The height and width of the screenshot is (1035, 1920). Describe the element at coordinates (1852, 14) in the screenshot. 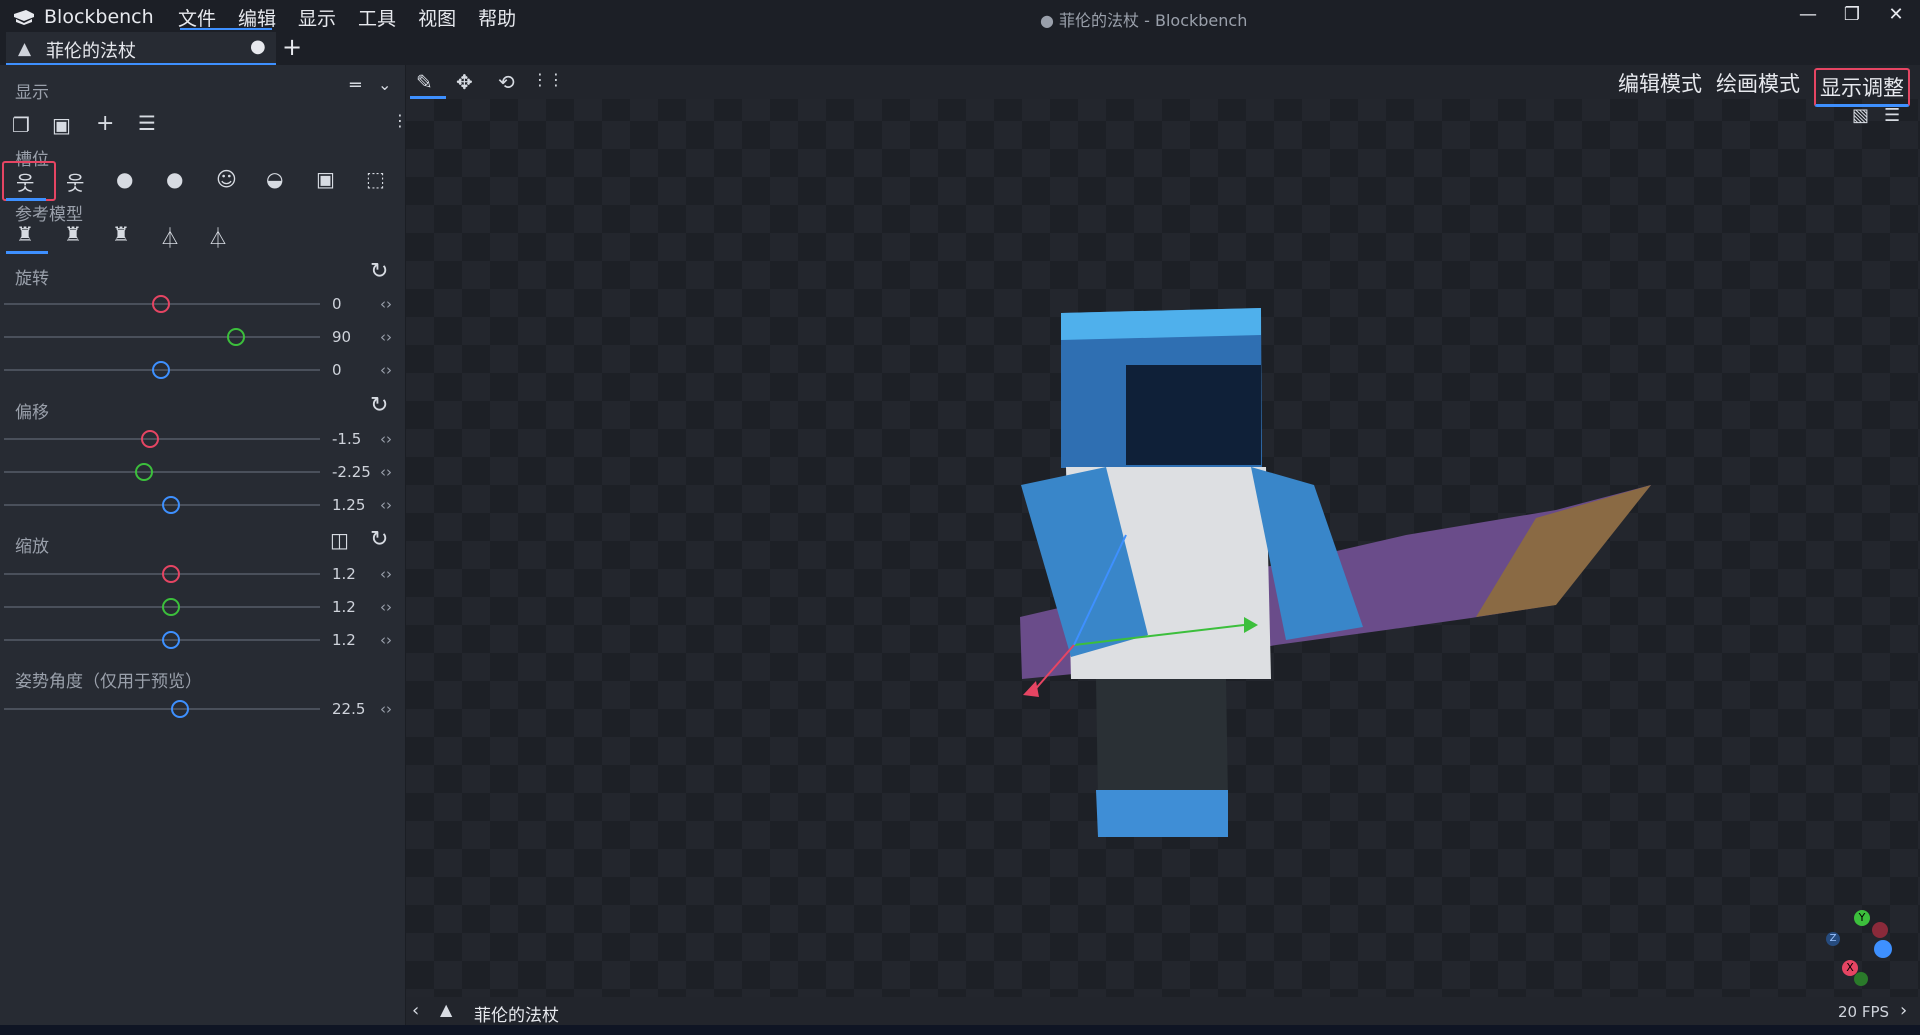

I see `restore-button: ❐` at that location.